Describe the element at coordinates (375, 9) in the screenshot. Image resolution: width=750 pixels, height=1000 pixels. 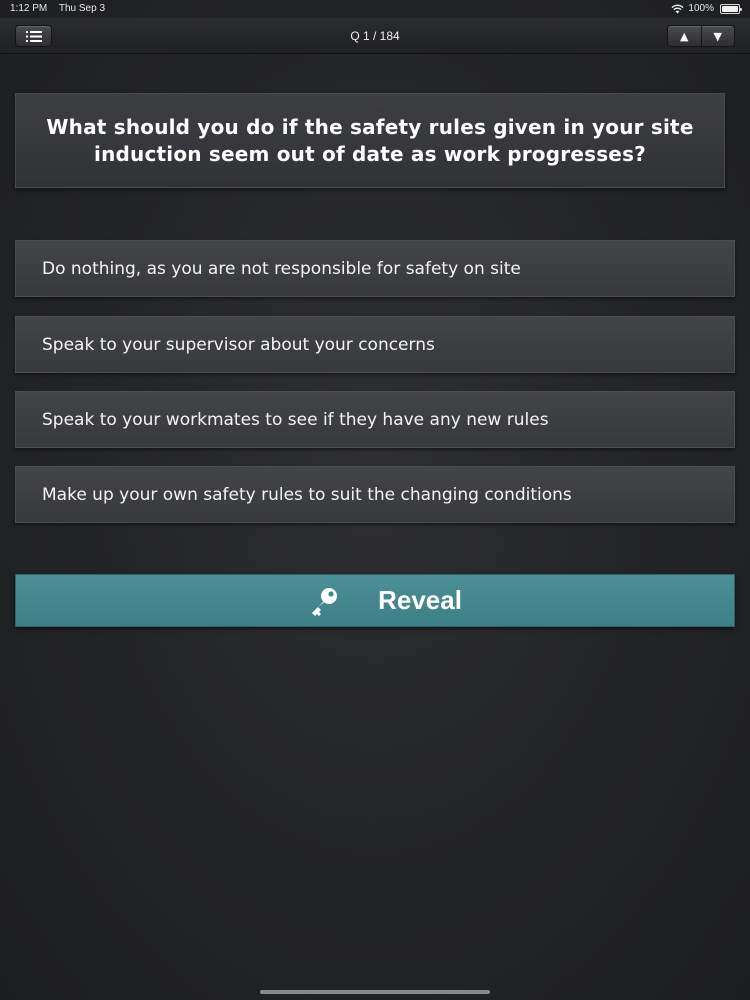
I see `status-bar: 1:12 PM Thu Sep 3 100%` at that location.